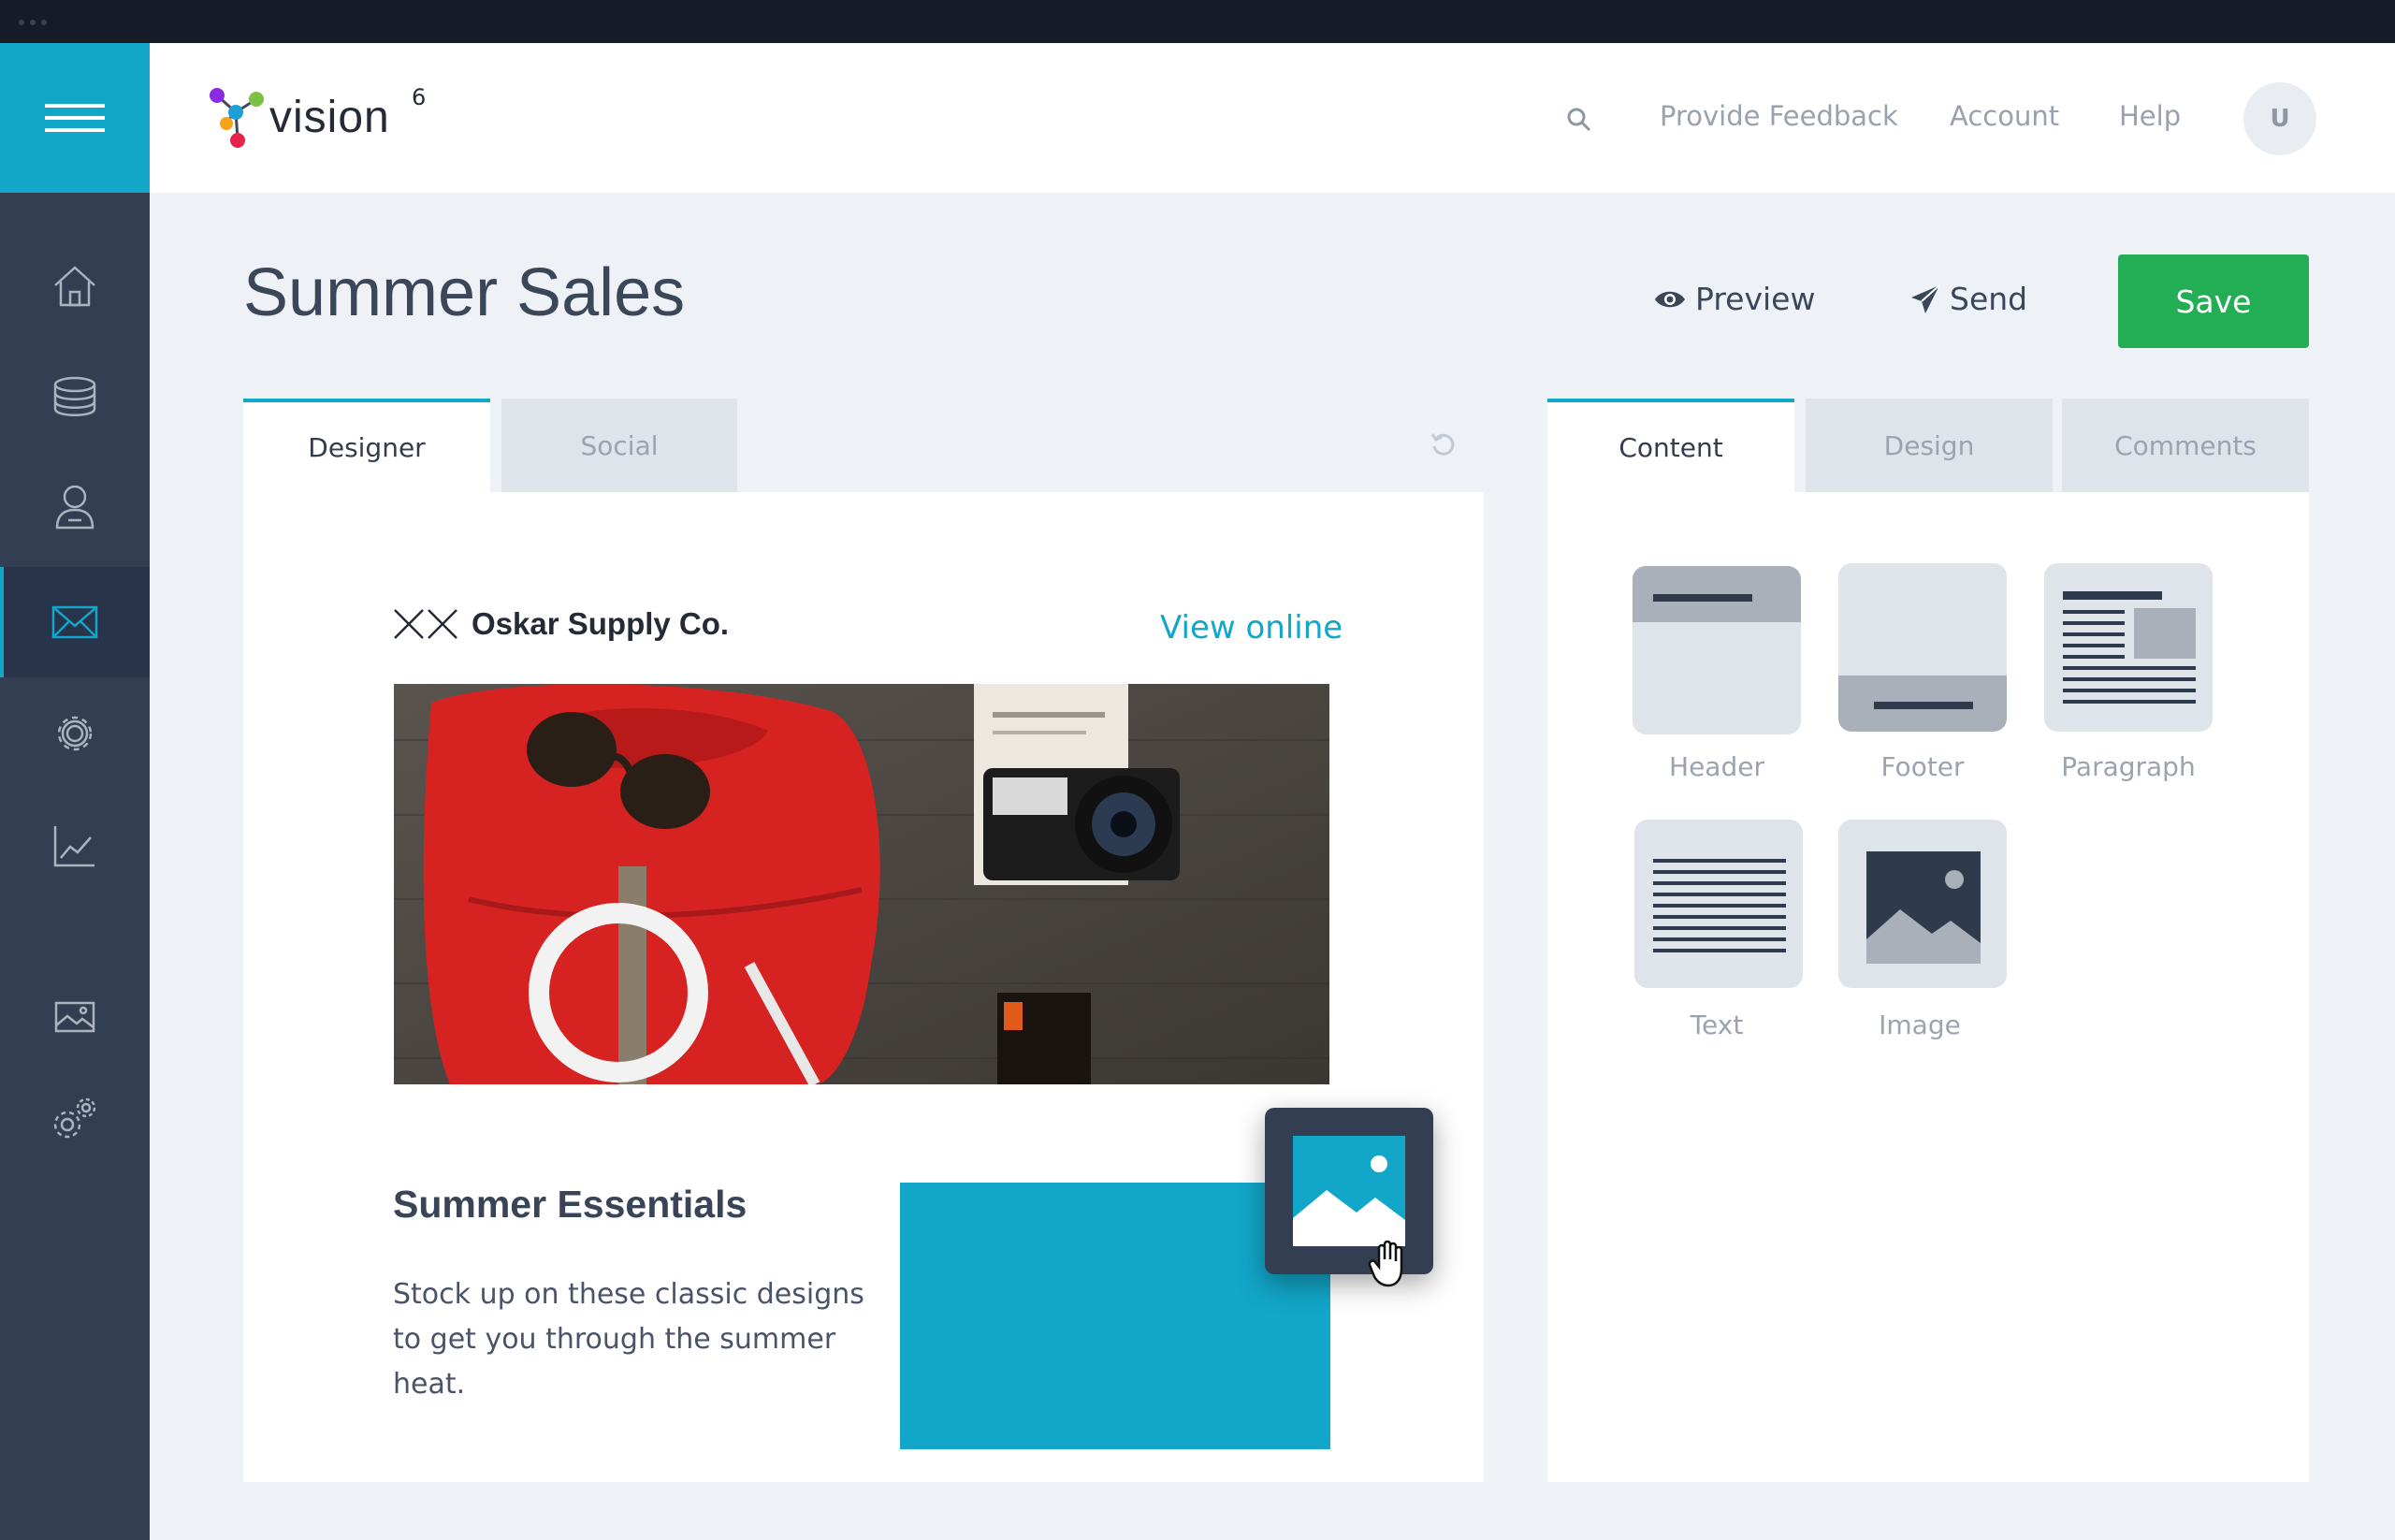 This screenshot has height=1540, width=2395. I want to click on sidebar-item-database, so click(75, 397).